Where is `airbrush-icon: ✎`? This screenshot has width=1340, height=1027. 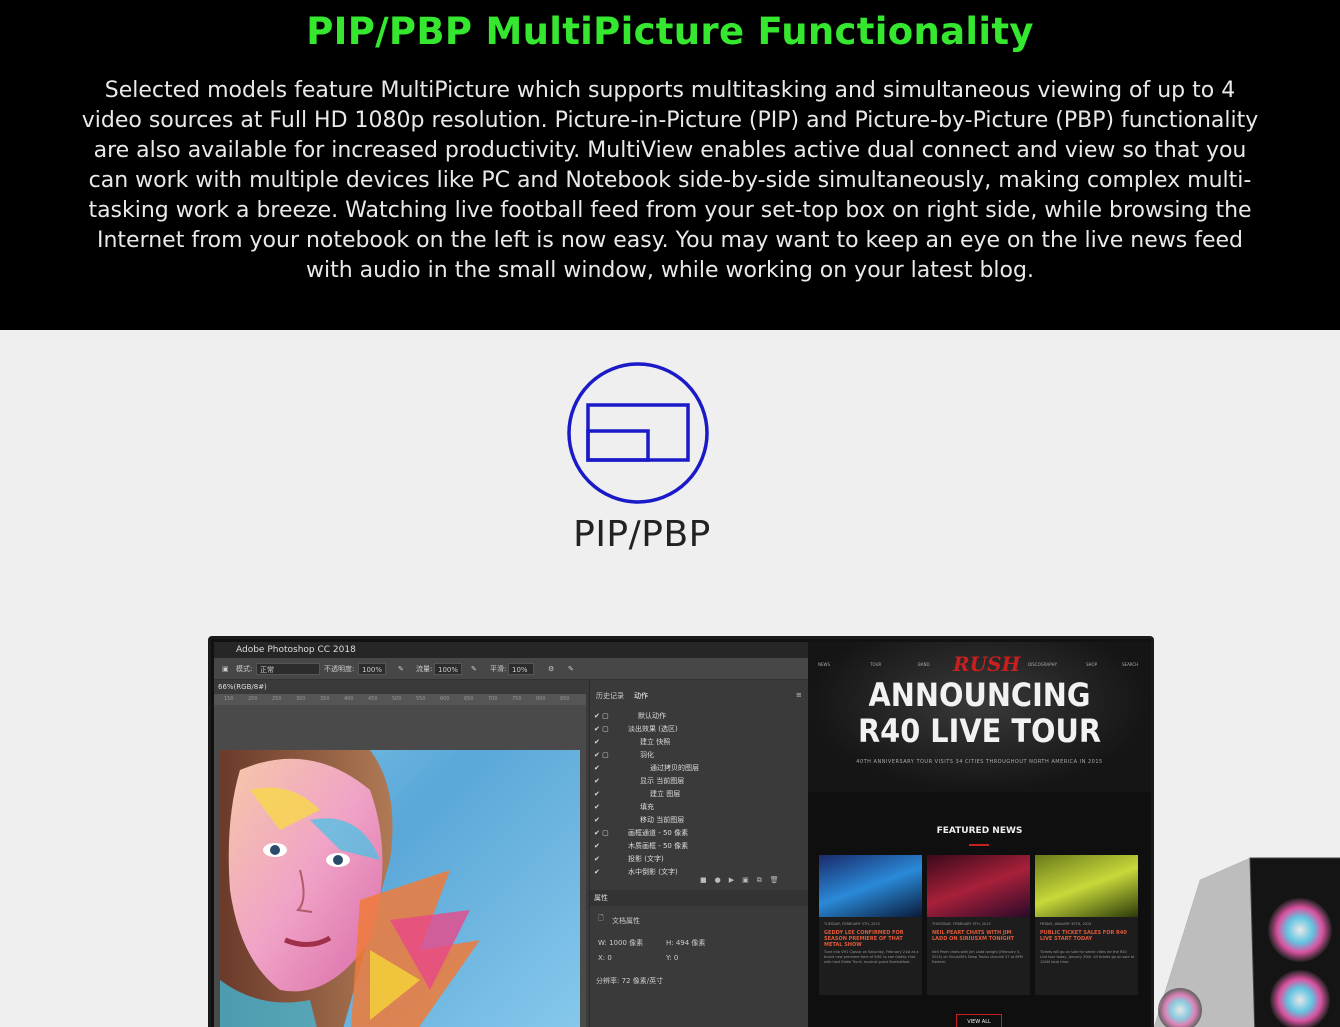
airbrush-icon: ✎ is located at coordinates (474, 669).